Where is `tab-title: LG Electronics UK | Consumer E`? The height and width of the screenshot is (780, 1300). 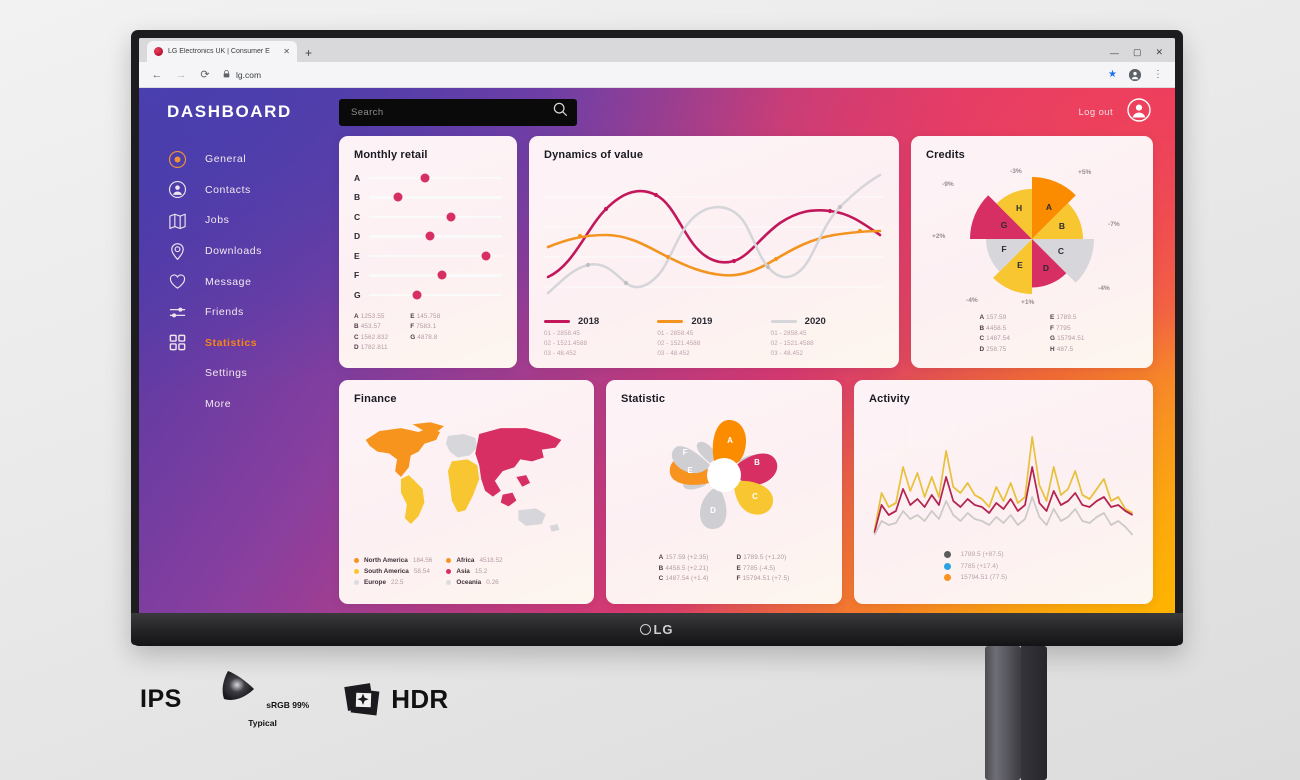
tab-title: LG Electronics UK | Consumer E is located at coordinates (219, 51).